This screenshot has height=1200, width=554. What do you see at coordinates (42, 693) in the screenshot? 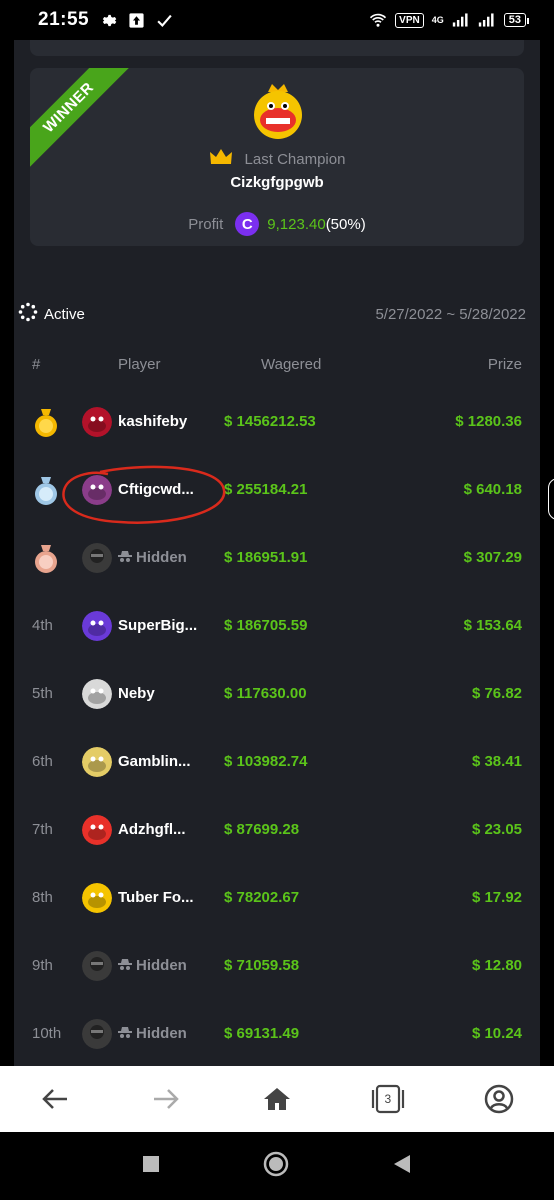
I see `rank-label: 5th` at bounding box center [42, 693].